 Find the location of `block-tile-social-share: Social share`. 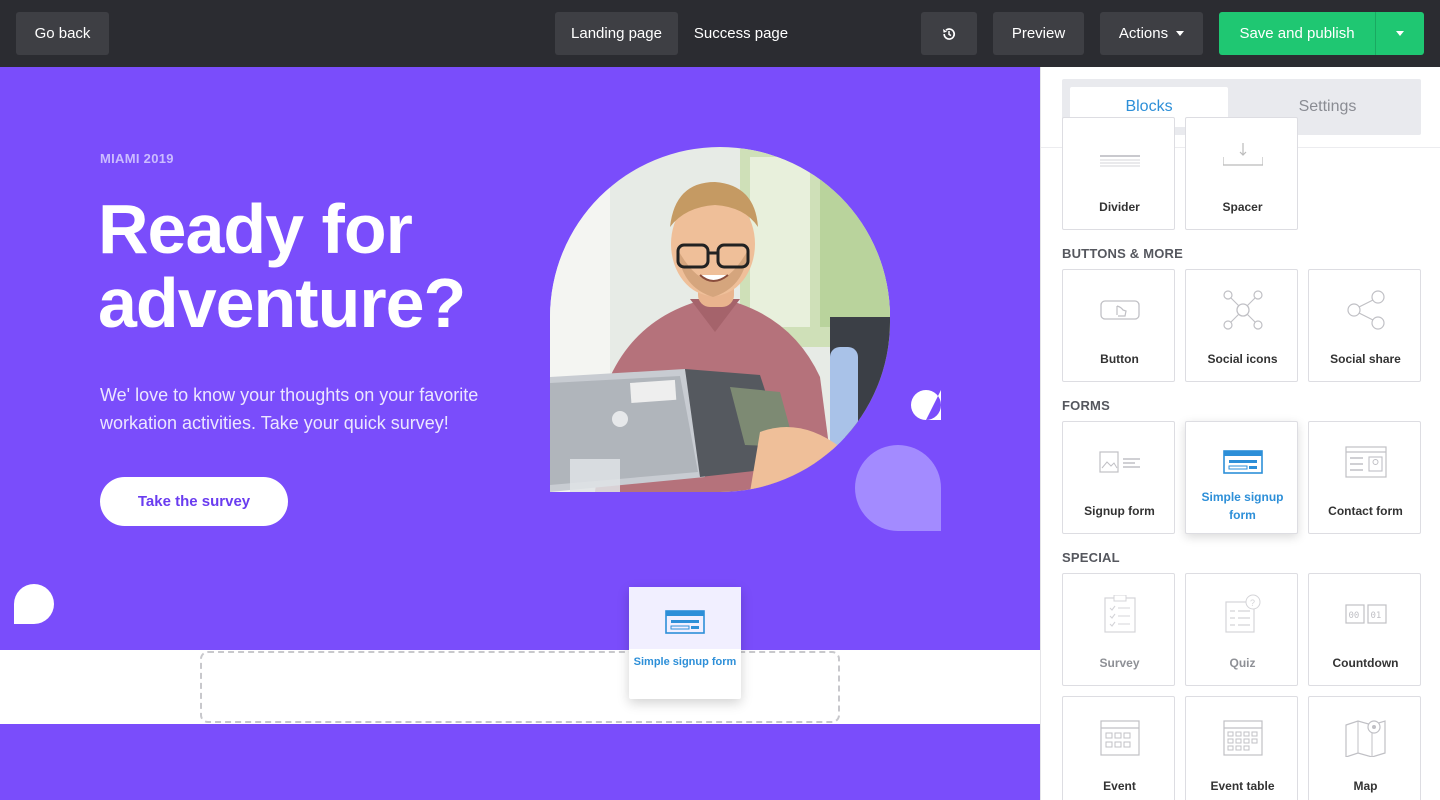

block-tile-social-share: Social share is located at coordinates (1364, 325).